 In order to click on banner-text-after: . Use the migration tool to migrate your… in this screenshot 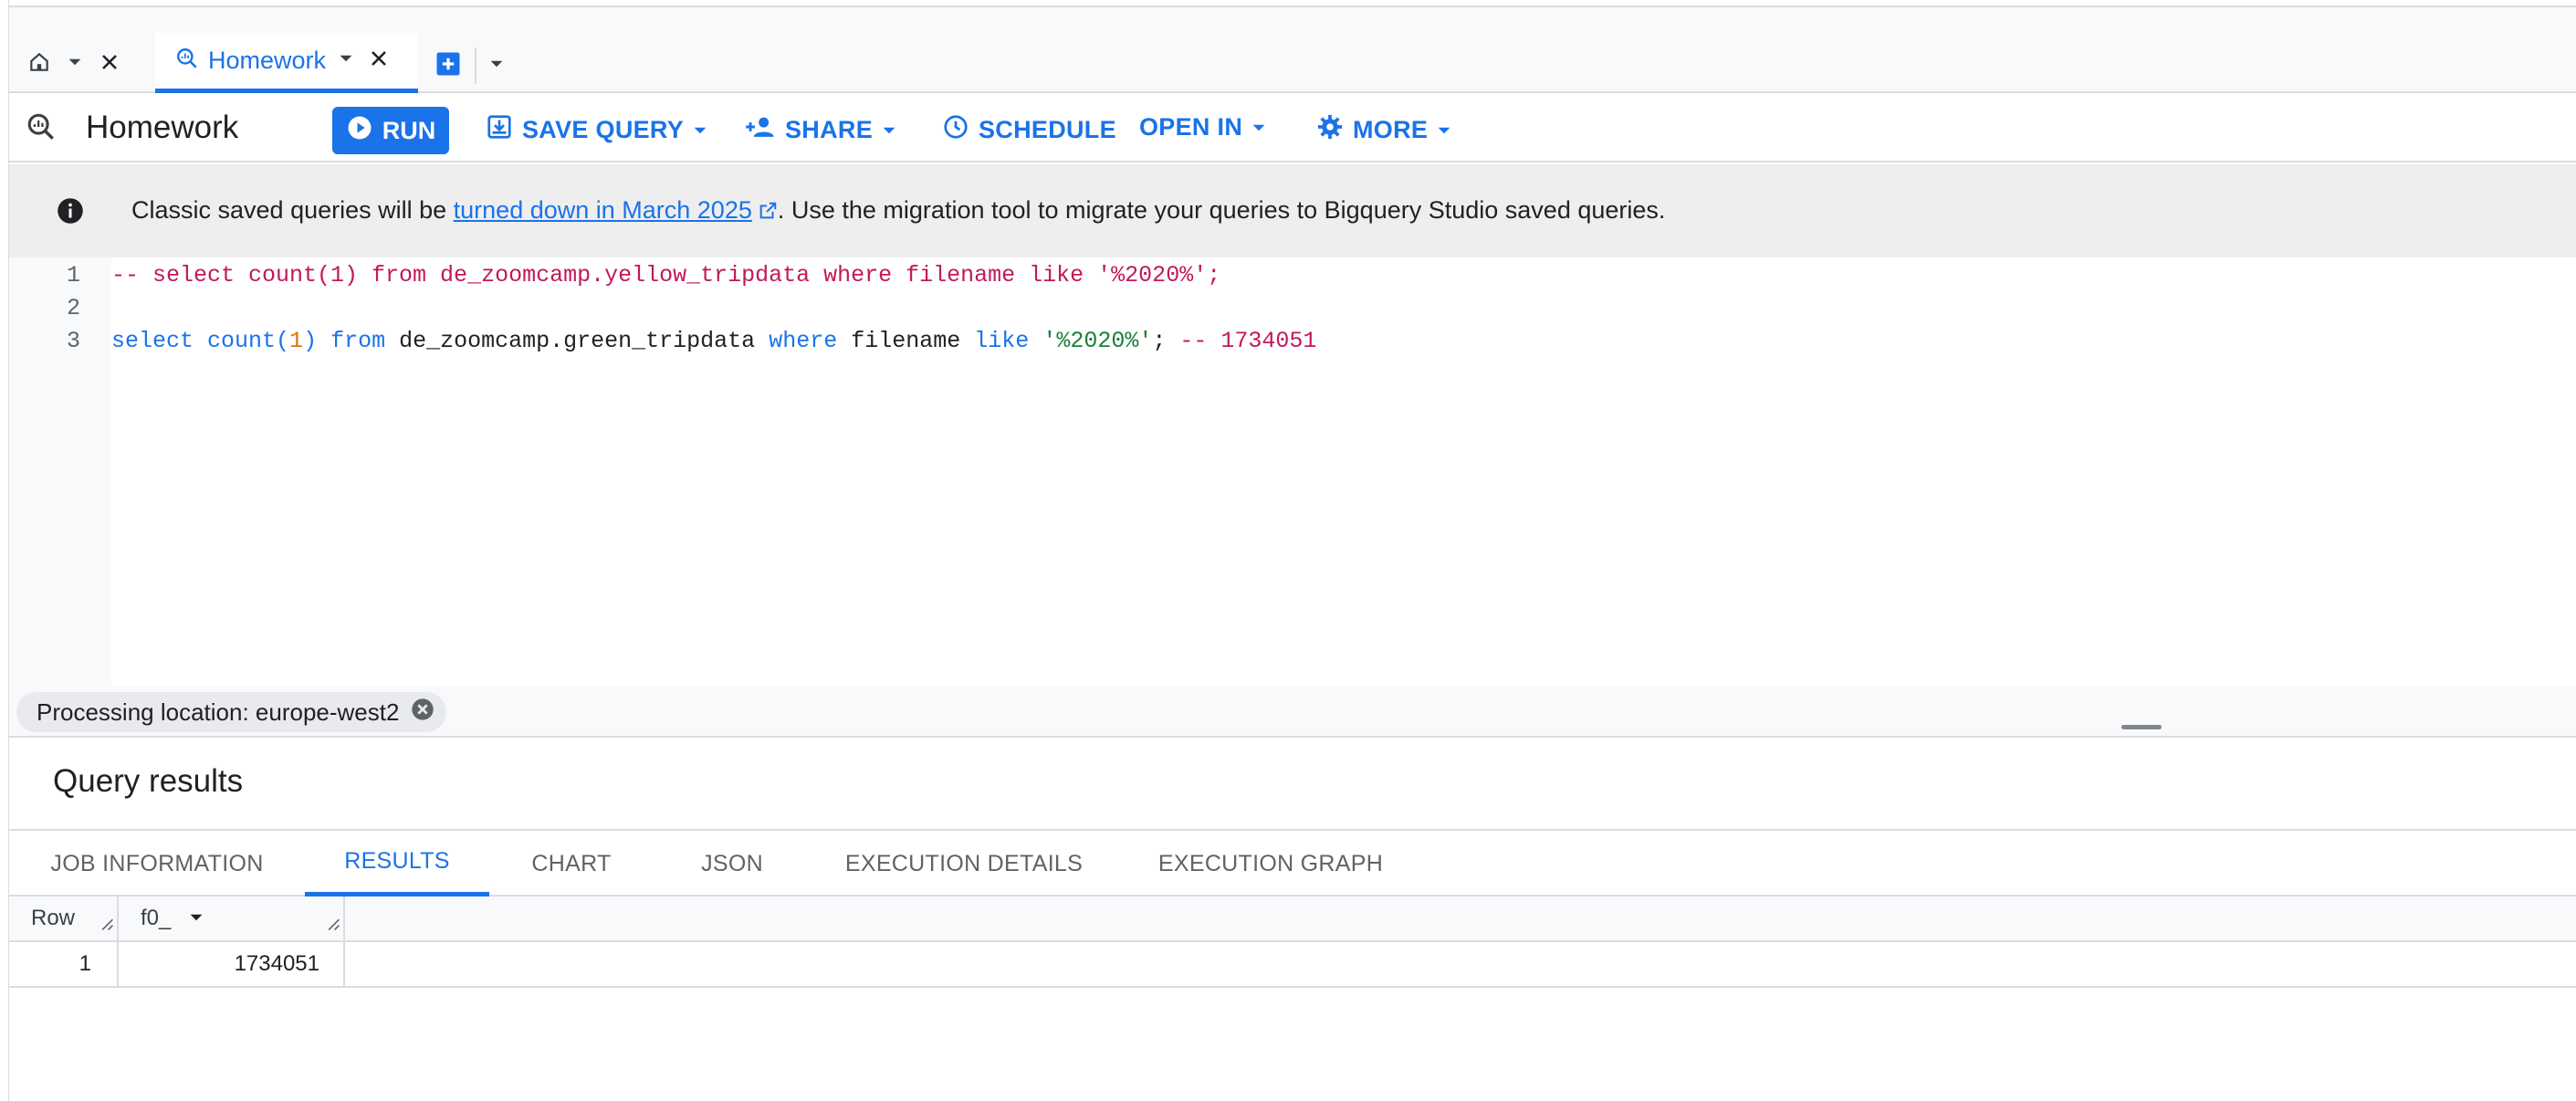, I will do `click(1222, 210)`.